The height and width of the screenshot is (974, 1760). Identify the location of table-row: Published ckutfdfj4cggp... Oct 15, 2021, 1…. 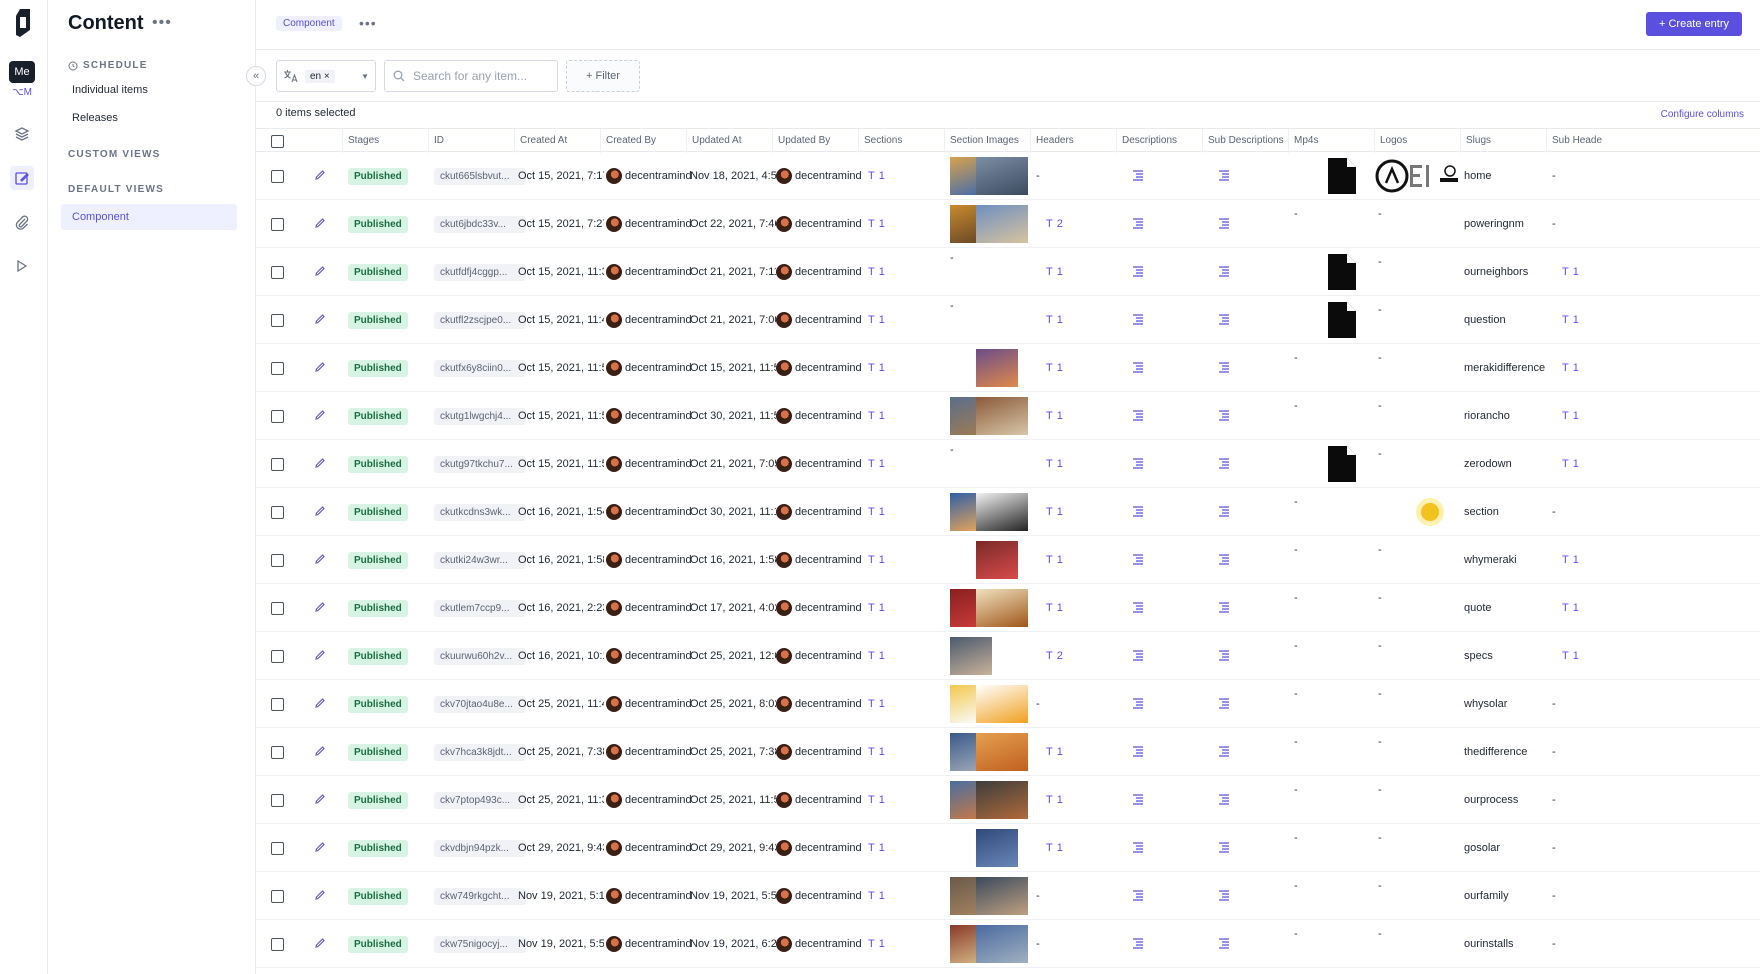
(1008, 272).